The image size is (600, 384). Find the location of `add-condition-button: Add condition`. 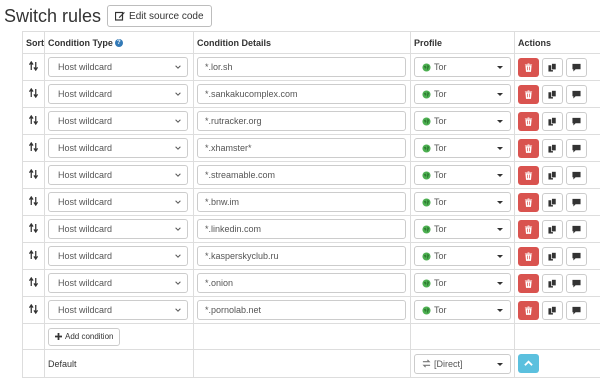

add-condition-button: Add condition is located at coordinates (84, 336).